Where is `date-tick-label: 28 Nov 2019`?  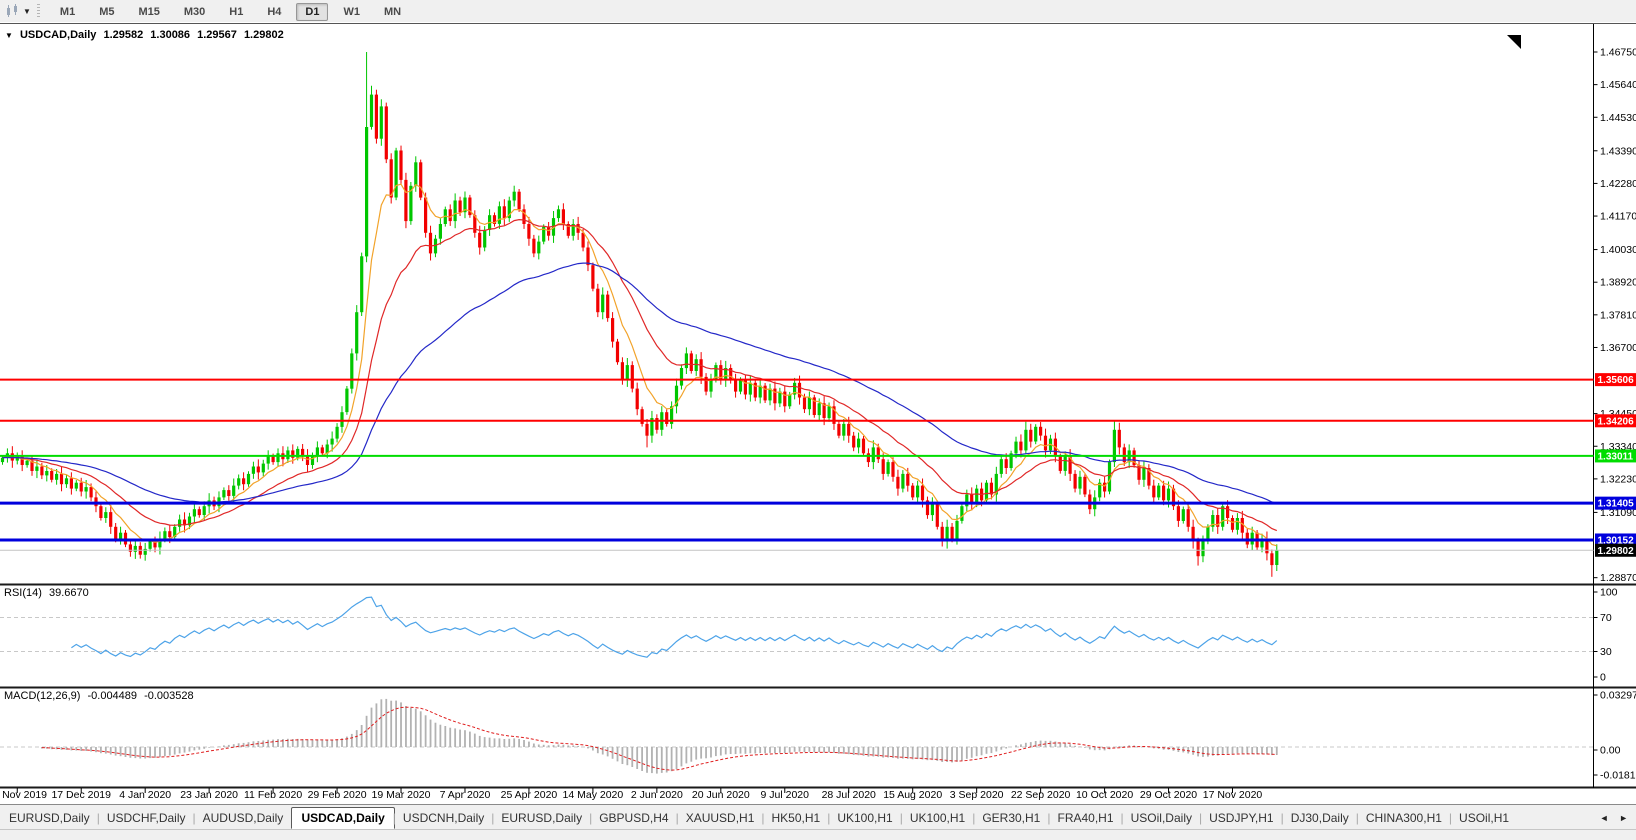 date-tick-label: 28 Nov 2019 is located at coordinates (24, 795).